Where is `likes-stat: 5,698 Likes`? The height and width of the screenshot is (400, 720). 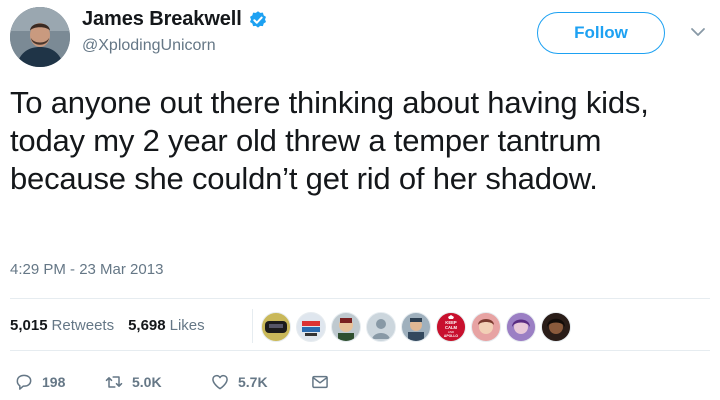
likes-stat: 5,698 Likes is located at coordinates (166, 325).